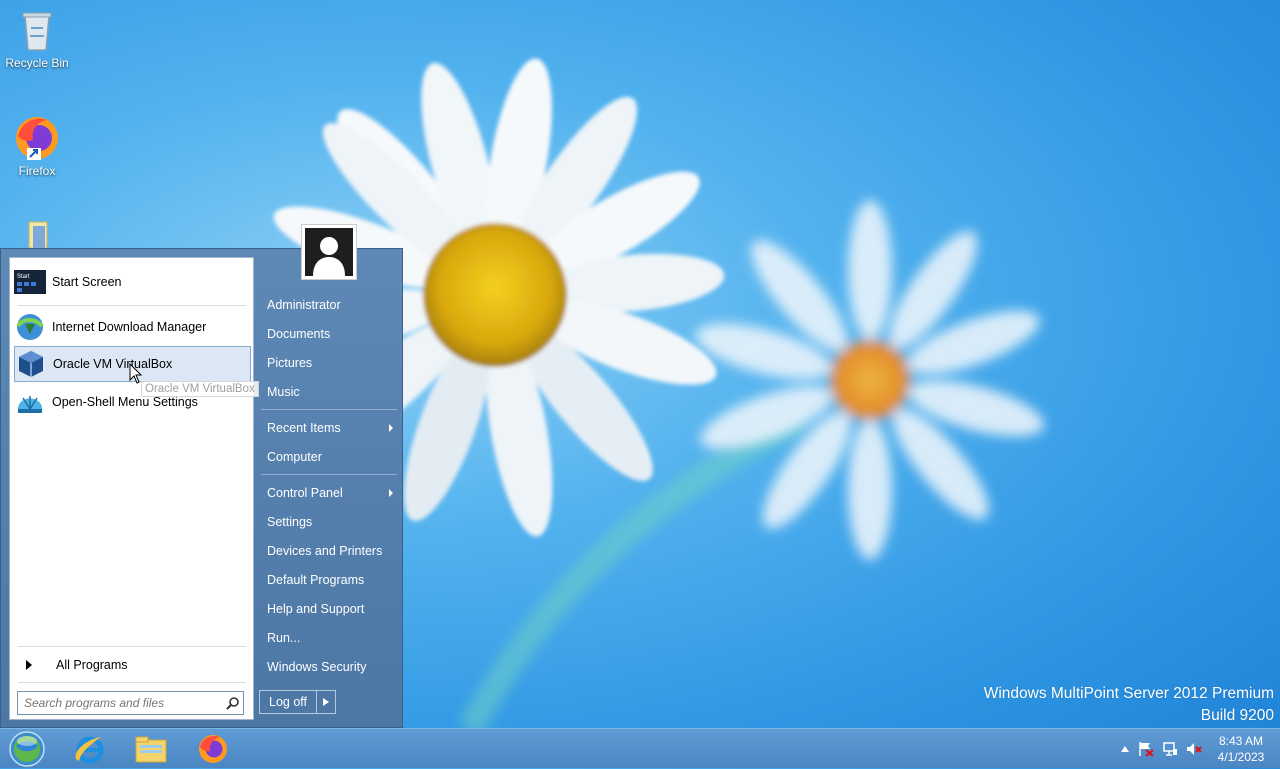  What do you see at coordinates (30, 327) in the screenshot?
I see `idm-icon` at bounding box center [30, 327].